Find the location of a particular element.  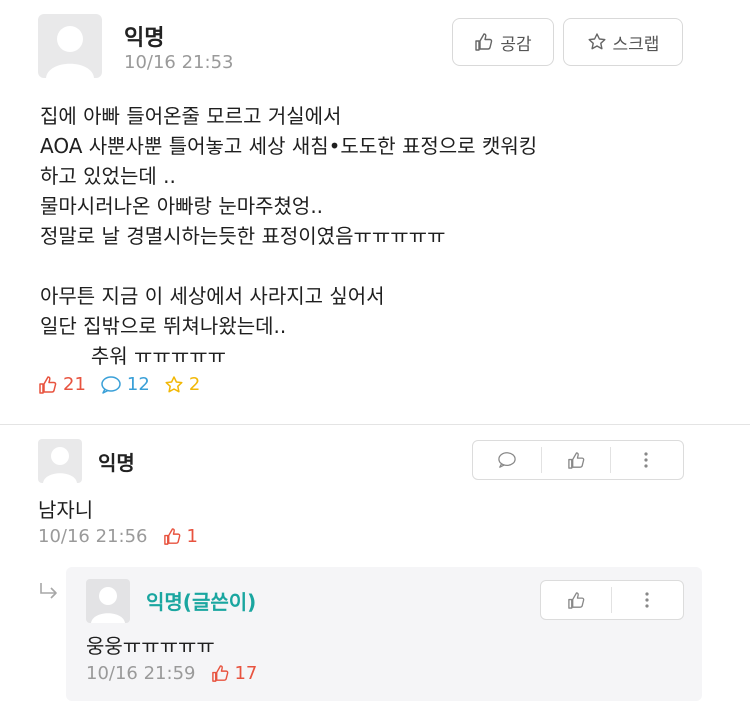

comment-like-button is located at coordinates (576, 460).